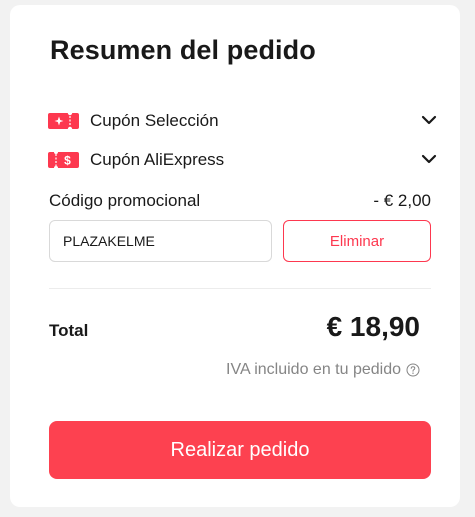 The image size is (475, 517). Describe the element at coordinates (240, 450) in the screenshot. I see `place-order-button: Realizar pedido` at that location.